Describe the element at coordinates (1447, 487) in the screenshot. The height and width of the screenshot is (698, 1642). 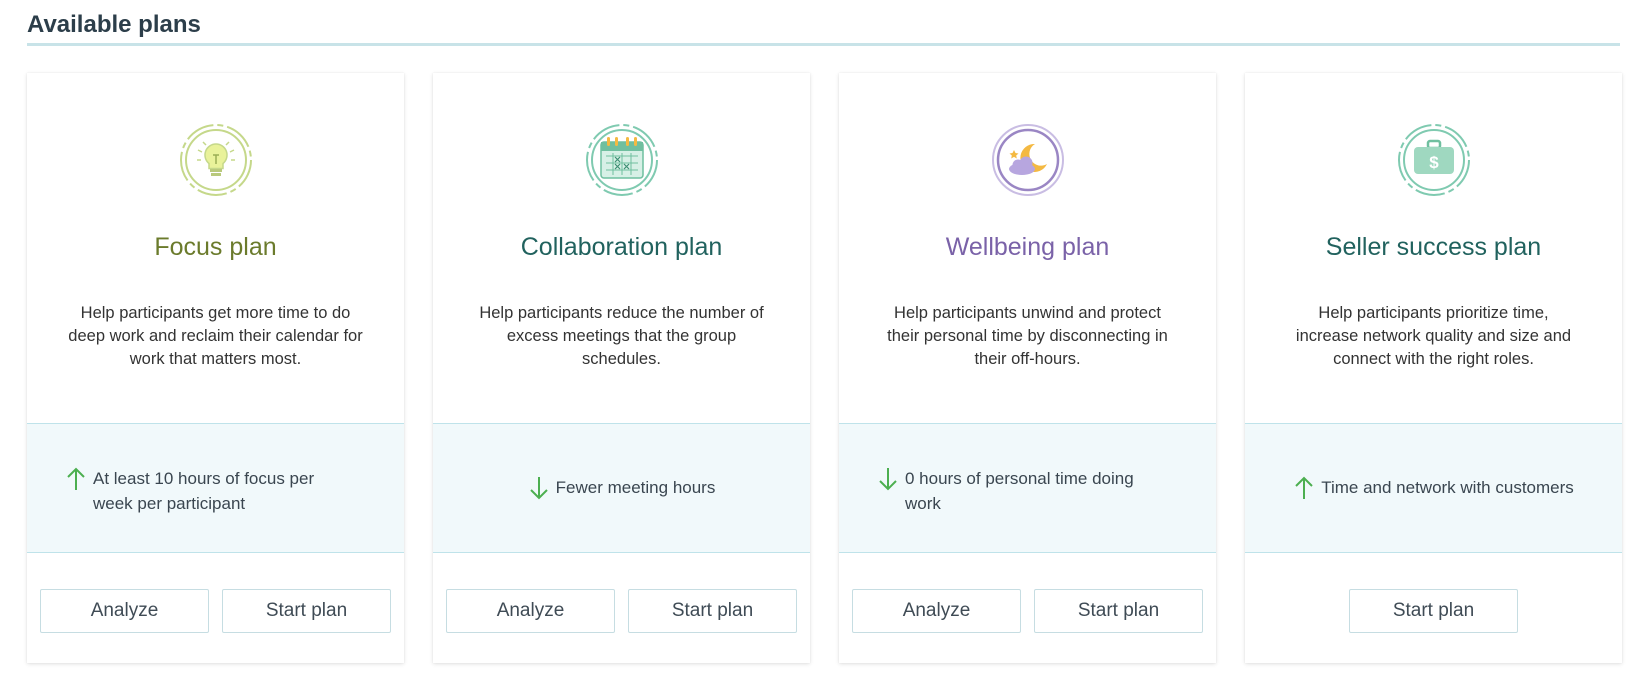
I see `goal-text: Time and network with customers` at that location.